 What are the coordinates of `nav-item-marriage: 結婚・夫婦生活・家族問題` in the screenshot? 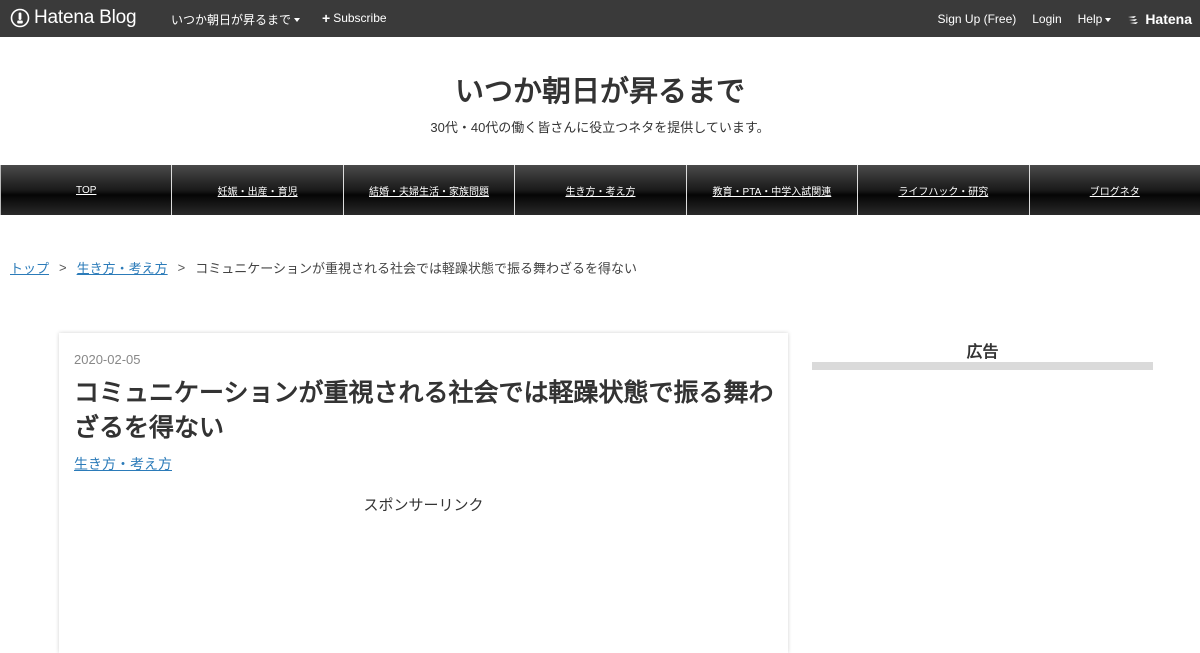 It's located at (428, 190).